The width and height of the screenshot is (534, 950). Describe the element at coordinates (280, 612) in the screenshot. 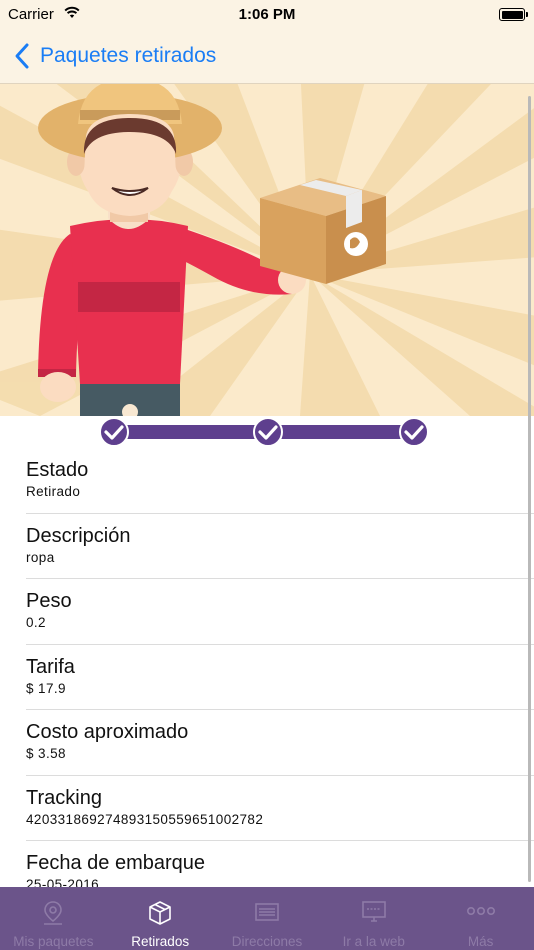

I see `detail-row-peso: Peso 0.2` at that location.